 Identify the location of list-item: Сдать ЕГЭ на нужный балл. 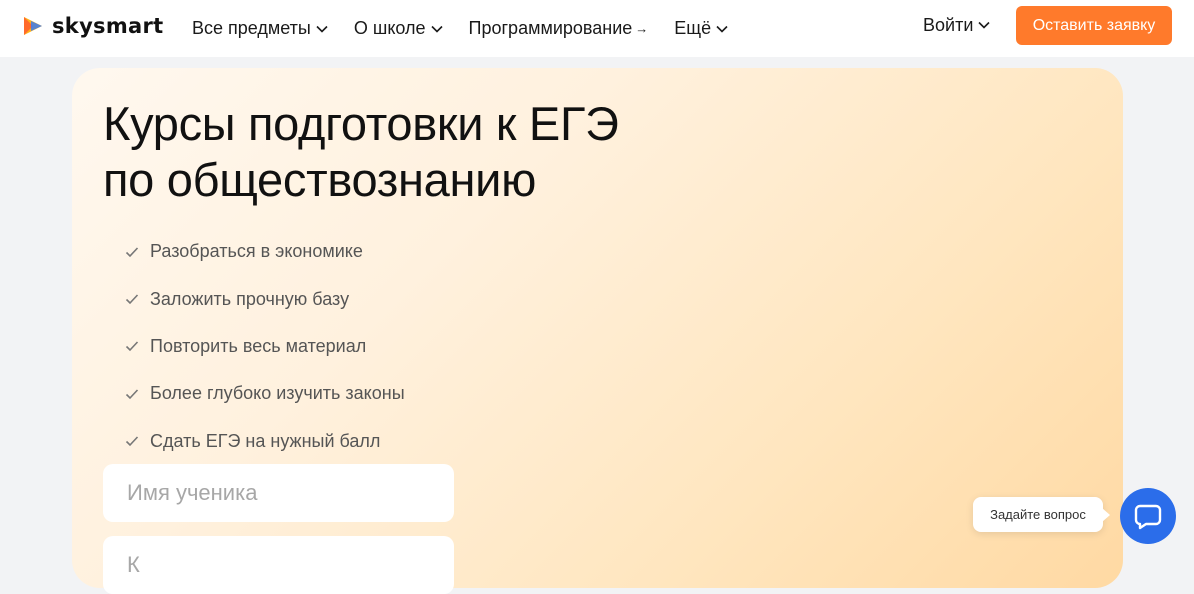
(265, 441).